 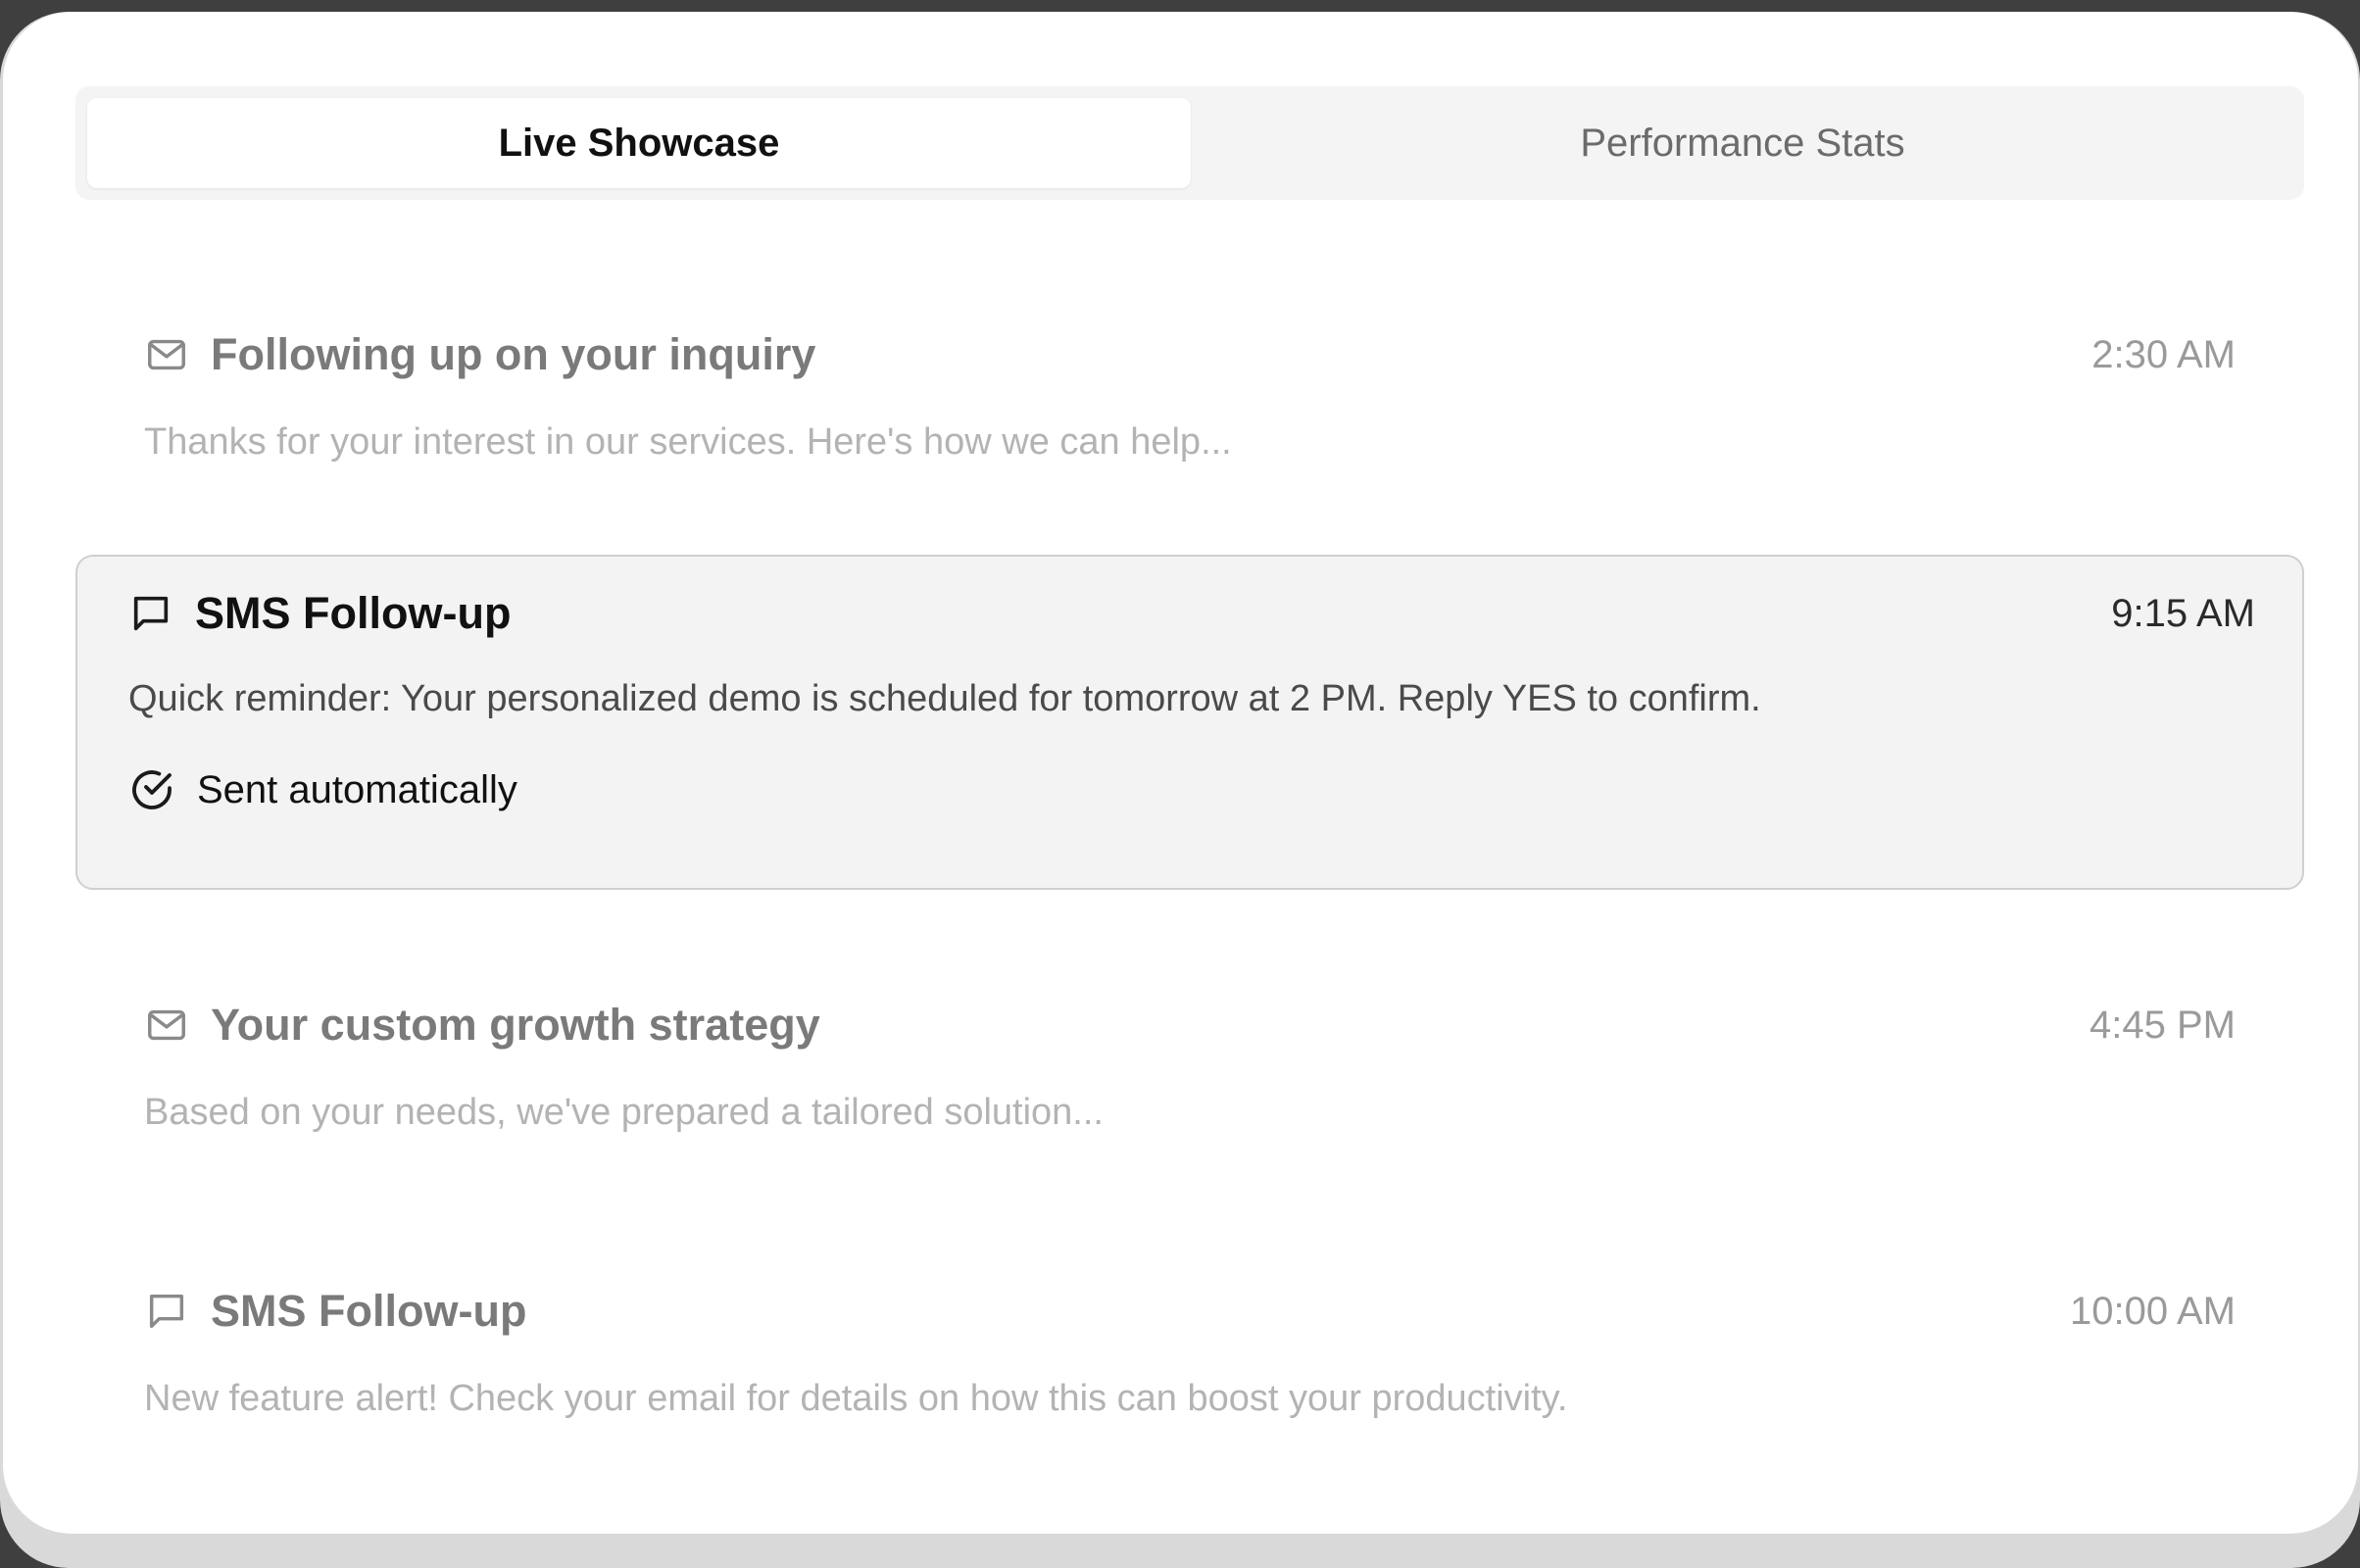 I want to click on sent-status: Sent automatically, so click(x=322, y=789).